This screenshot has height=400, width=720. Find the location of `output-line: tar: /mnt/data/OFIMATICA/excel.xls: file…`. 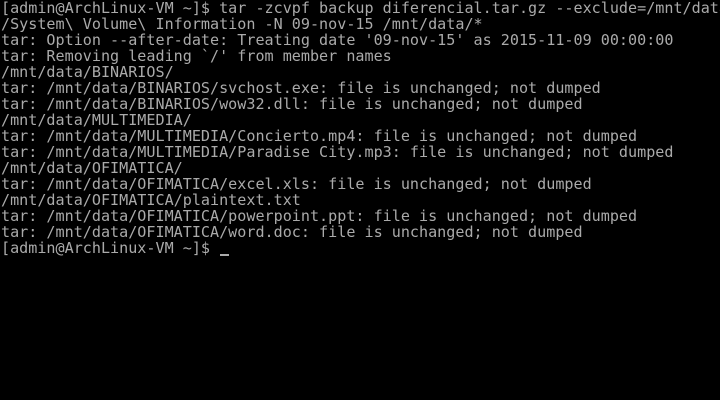

output-line: tar: /mnt/data/OFIMATICA/excel.xls: file… is located at coordinates (296, 184).